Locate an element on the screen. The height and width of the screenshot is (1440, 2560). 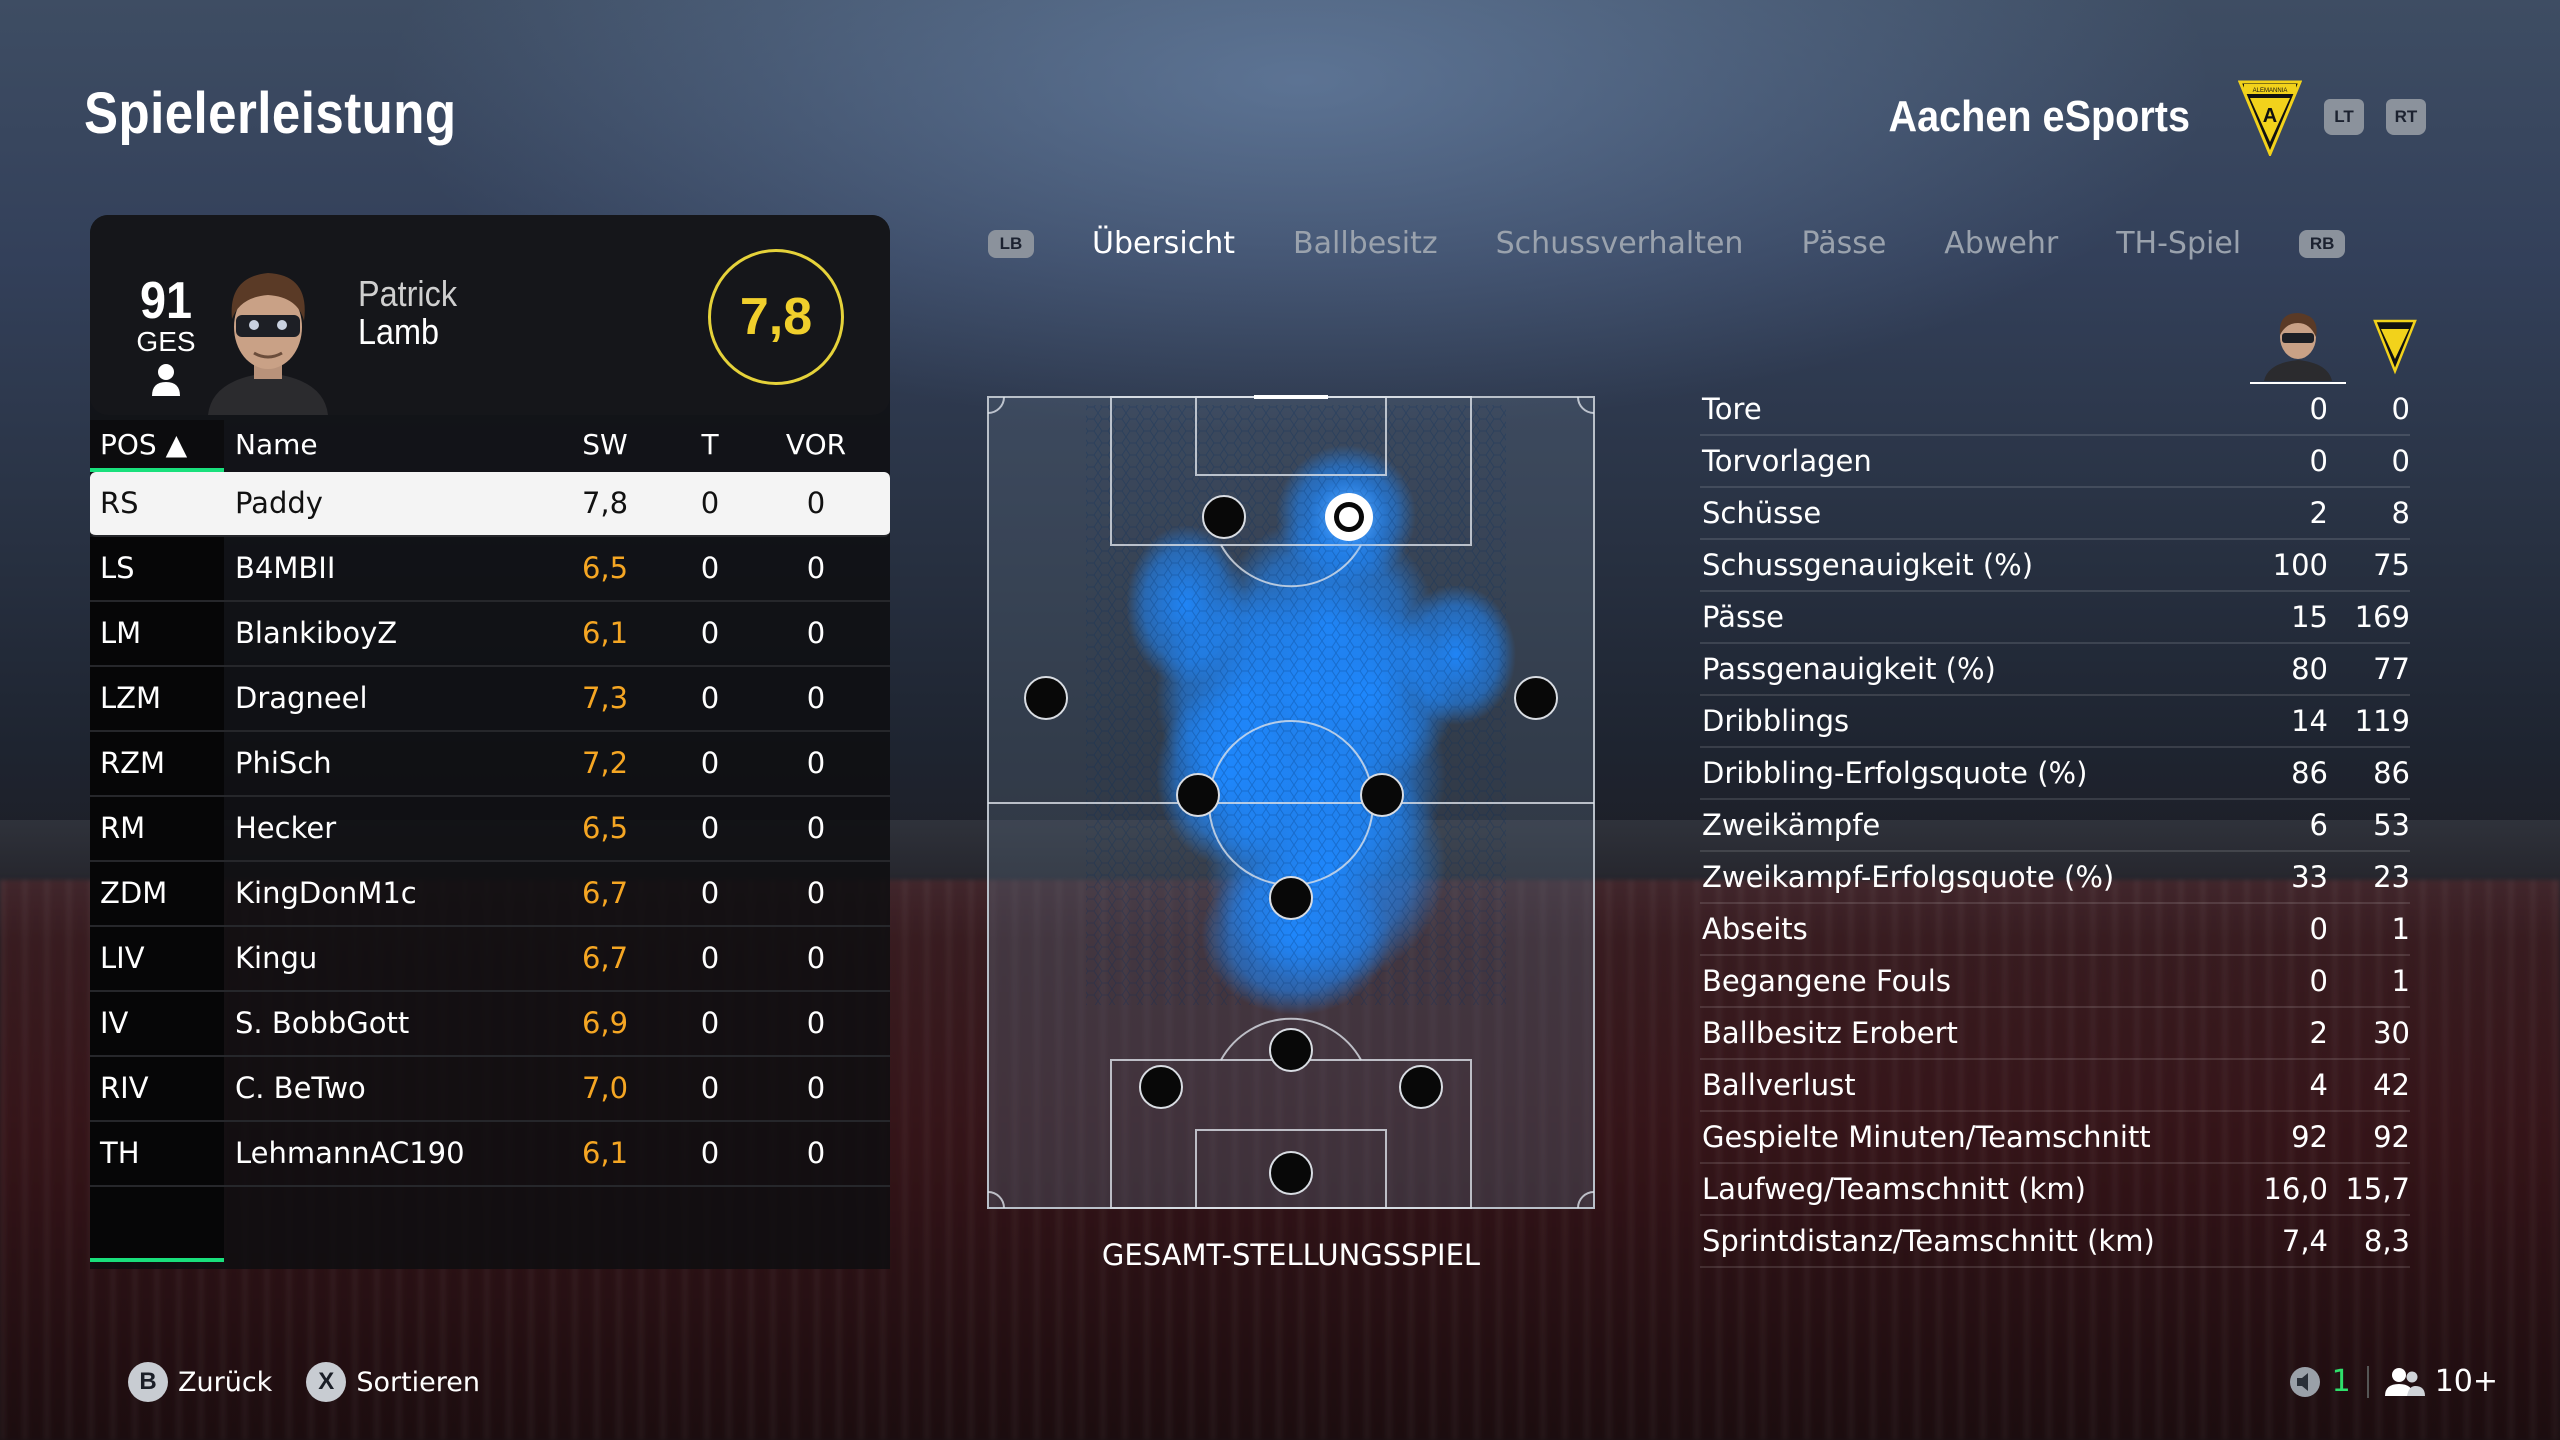
stat-team-value: 169 is located at coordinates (2382, 617).